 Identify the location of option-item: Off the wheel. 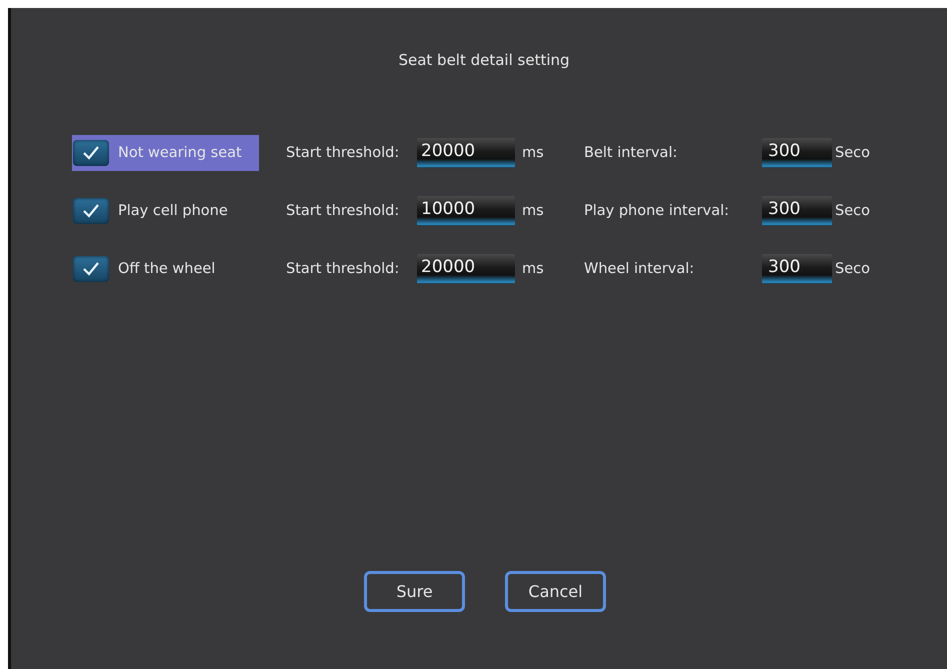
(165, 269).